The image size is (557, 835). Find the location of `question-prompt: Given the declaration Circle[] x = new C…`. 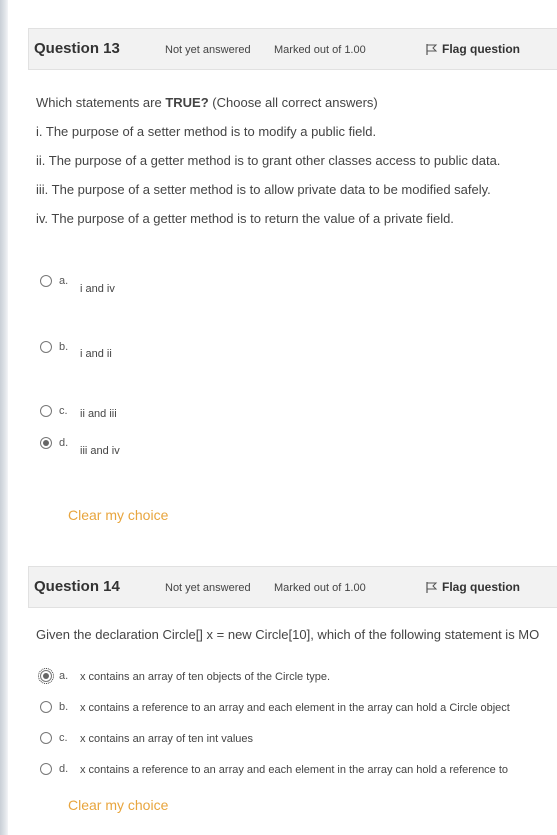

question-prompt: Given the declaration Circle[] x = new C… is located at coordinates (288, 634).